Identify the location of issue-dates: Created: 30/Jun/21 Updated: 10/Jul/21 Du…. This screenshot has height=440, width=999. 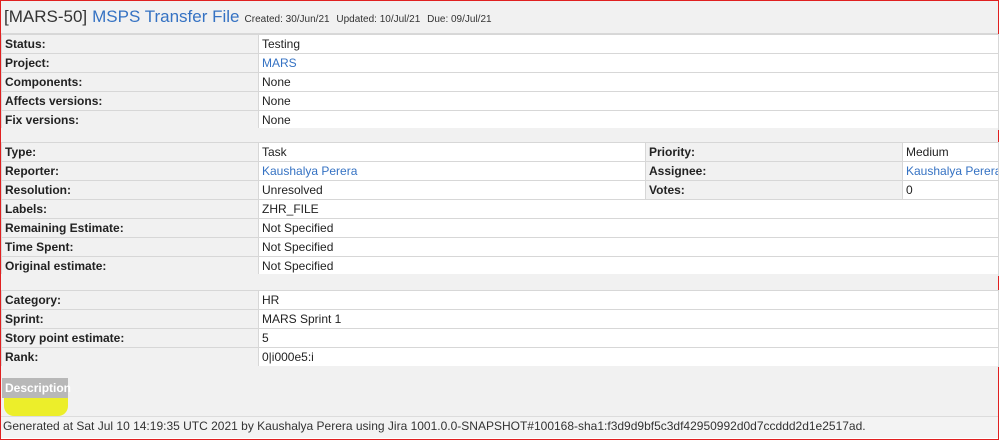
(368, 19).